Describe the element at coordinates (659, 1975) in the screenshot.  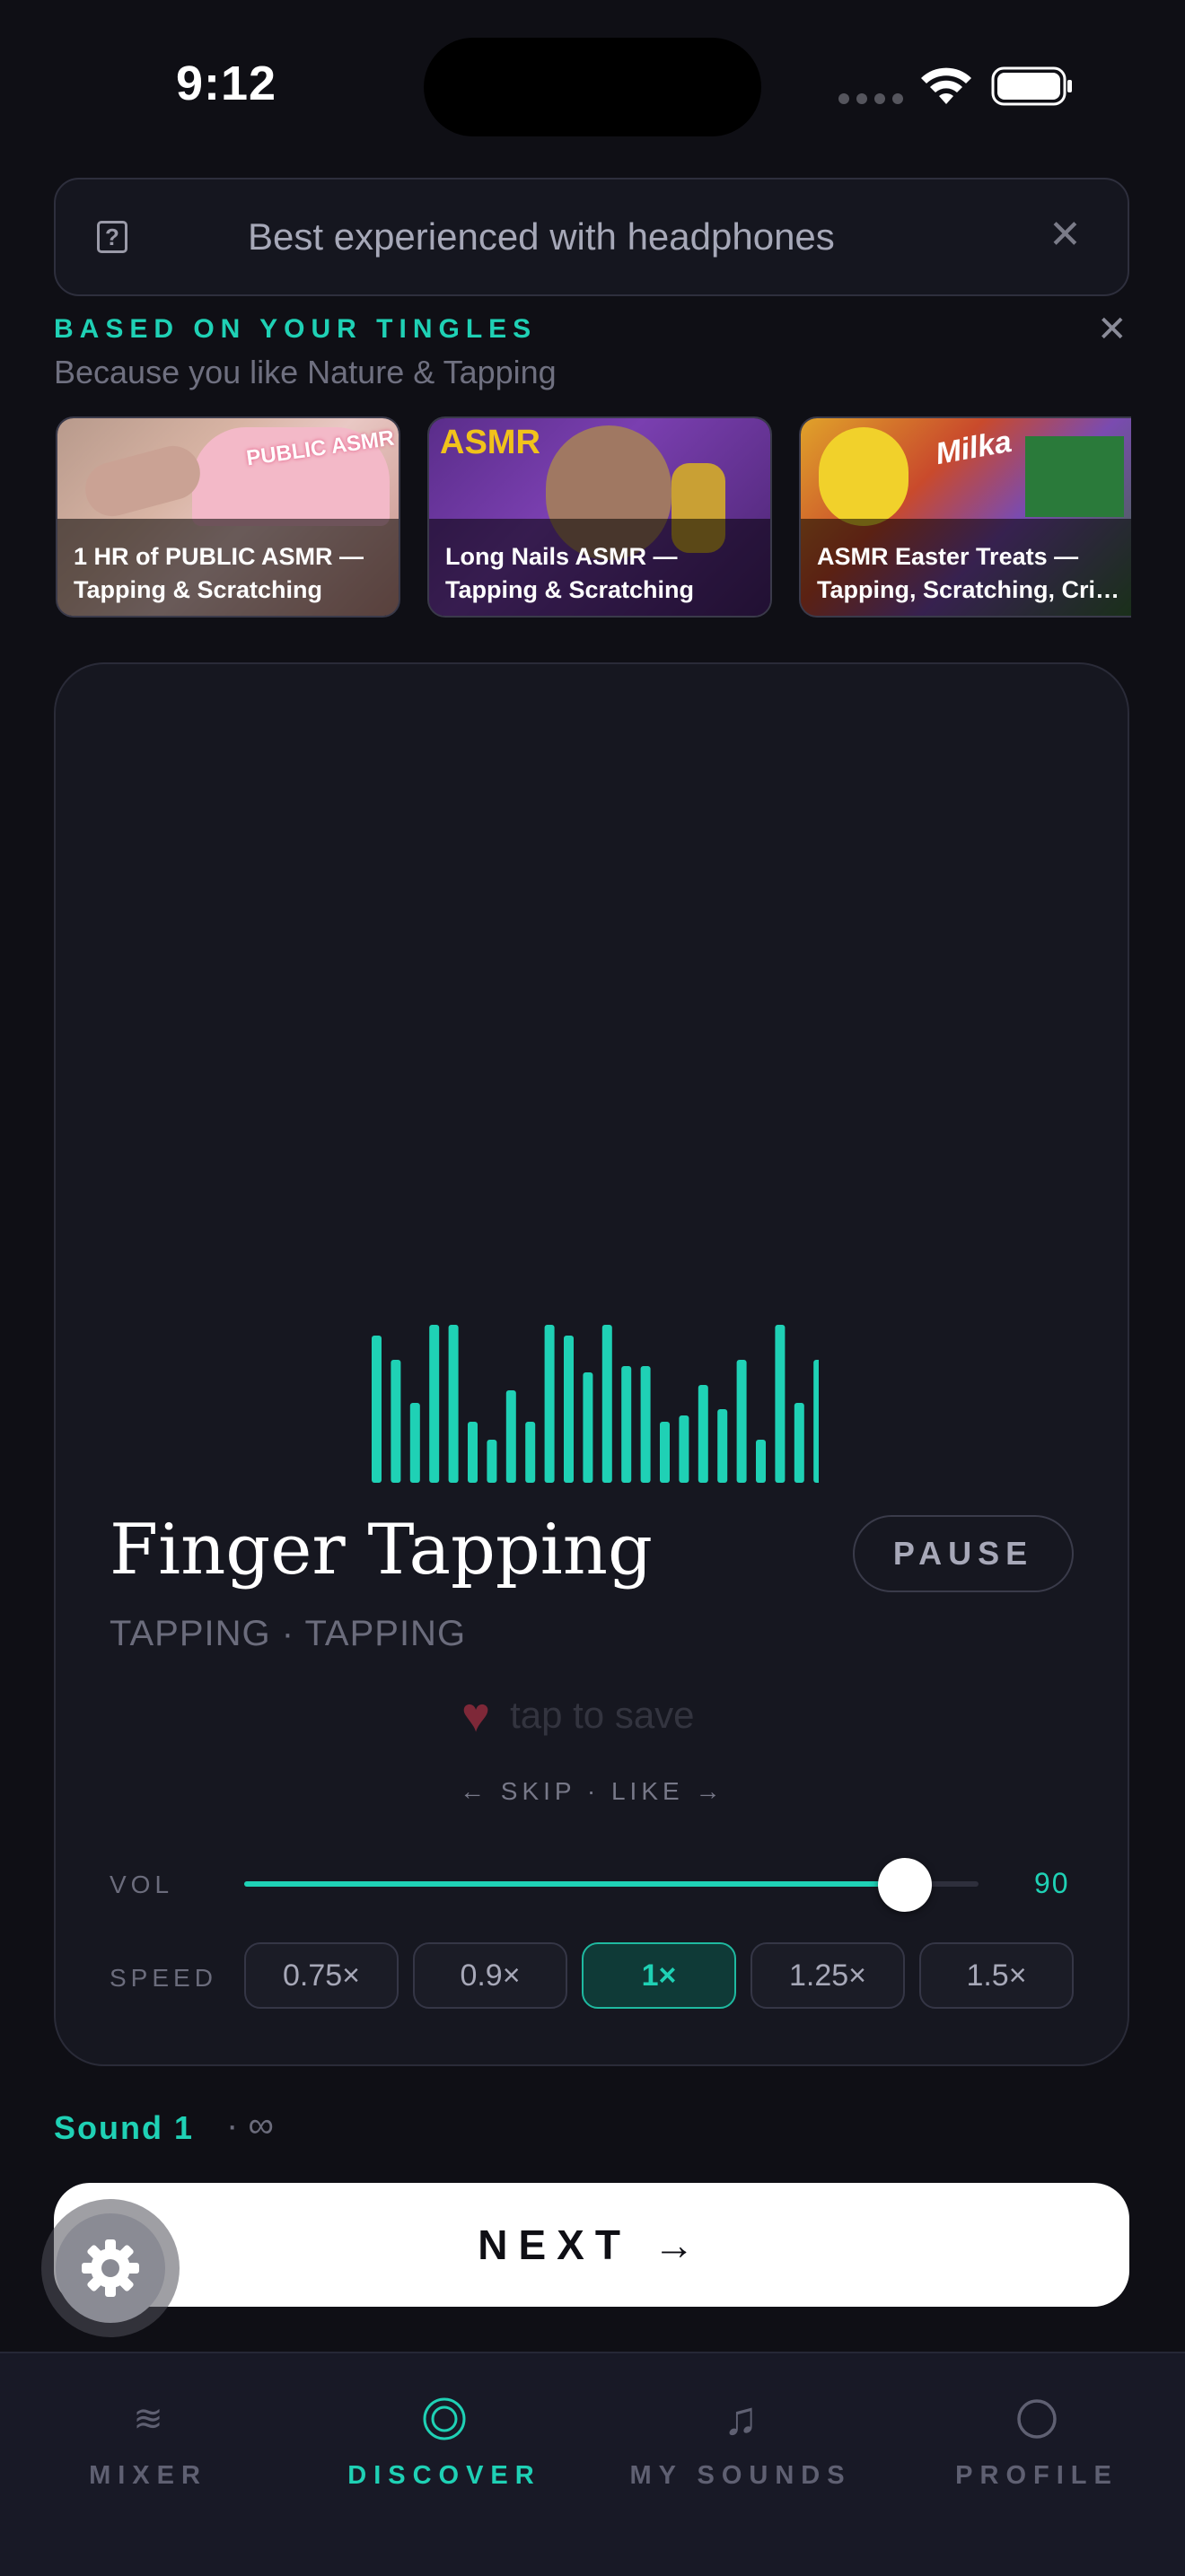
I see `speed-option-selected: 1×` at that location.